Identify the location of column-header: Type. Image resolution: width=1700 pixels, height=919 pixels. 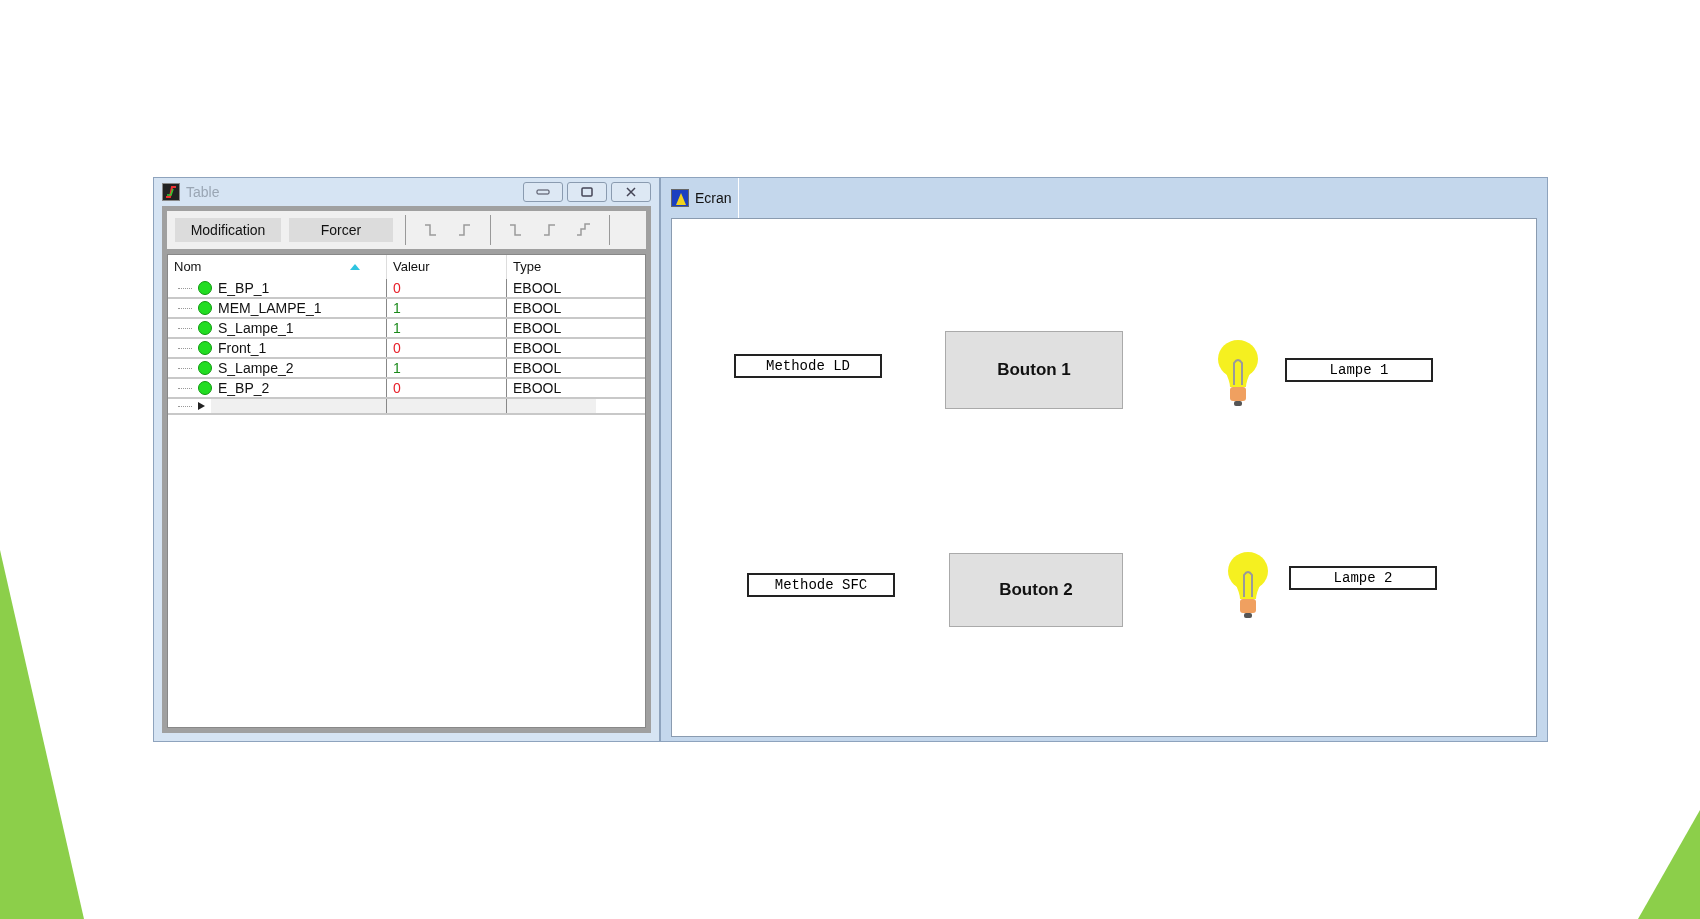
(551, 267).